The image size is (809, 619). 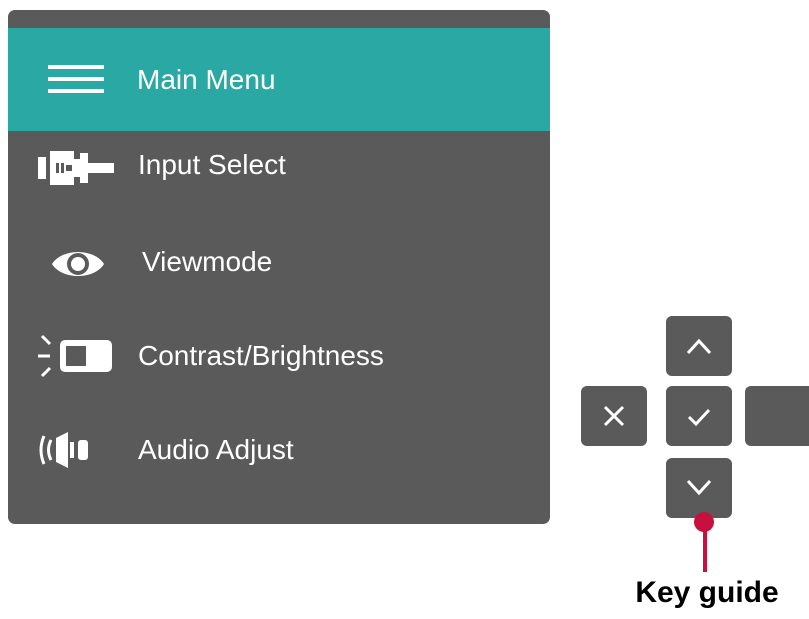 What do you see at coordinates (76, 168) in the screenshot?
I see `input-connector-icon` at bounding box center [76, 168].